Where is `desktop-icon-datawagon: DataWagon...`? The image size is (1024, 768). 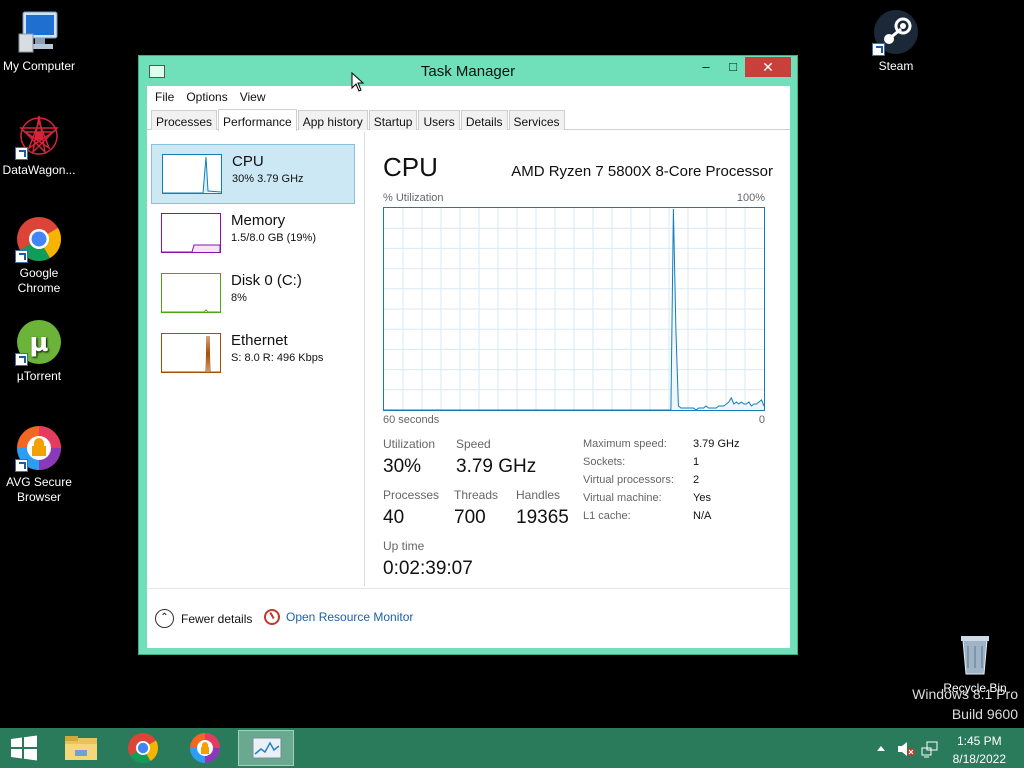
desktop-icon-datawagon: DataWagon... is located at coordinates (39, 145).